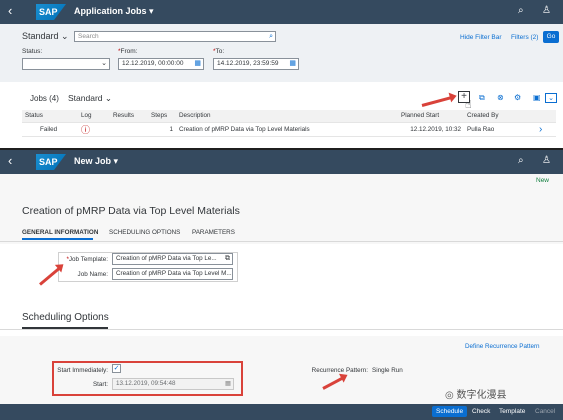 The width and height of the screenshot is (563, 420). What do you see at coordinates (175, 36) in the screenshot?
I see `search-input: Search ⌕` at bounding box center [175, 36].